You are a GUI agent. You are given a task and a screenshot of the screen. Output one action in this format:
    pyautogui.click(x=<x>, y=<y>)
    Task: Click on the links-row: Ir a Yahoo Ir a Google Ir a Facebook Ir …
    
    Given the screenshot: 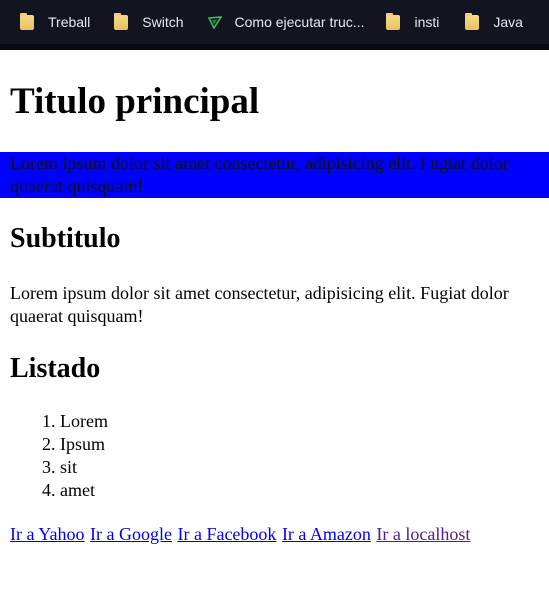 What is the action you would take?
    pyautogui.click(x=240, y=534)
    